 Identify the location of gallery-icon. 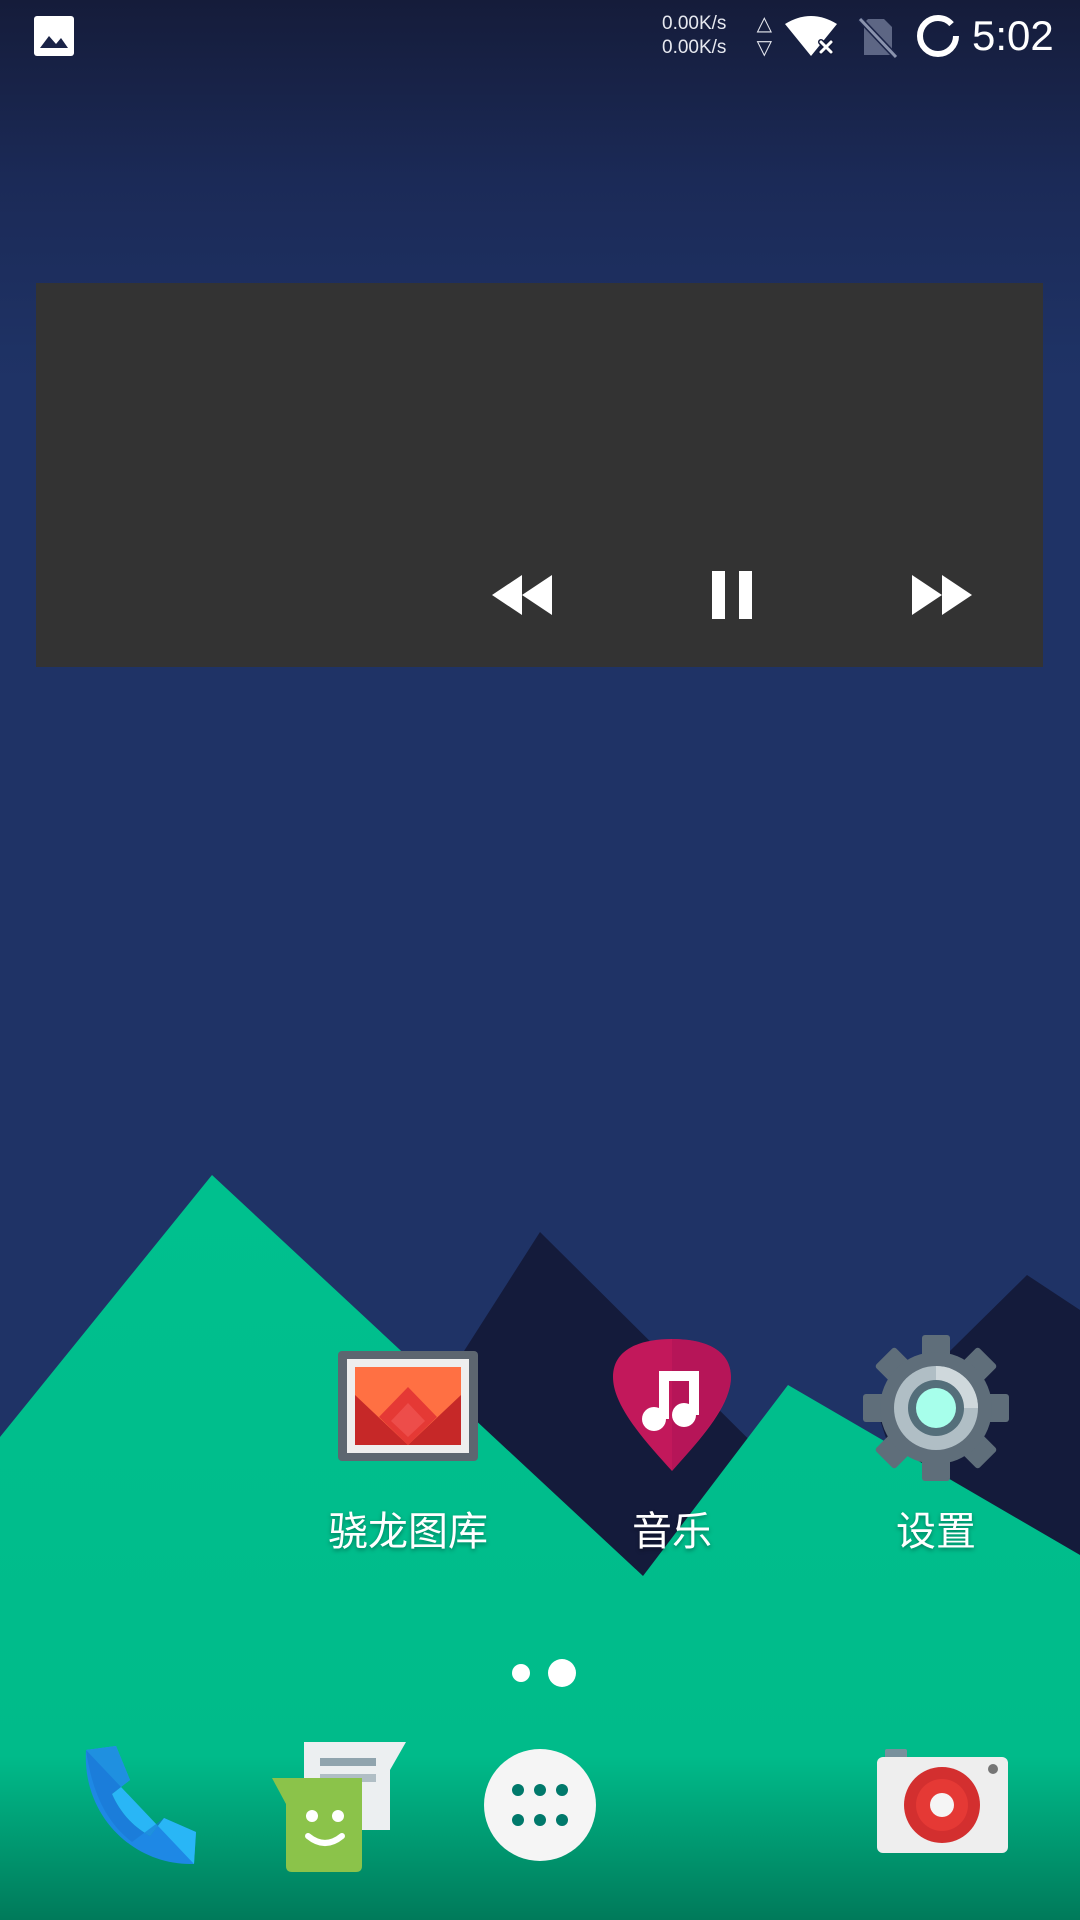
(408, 1406).